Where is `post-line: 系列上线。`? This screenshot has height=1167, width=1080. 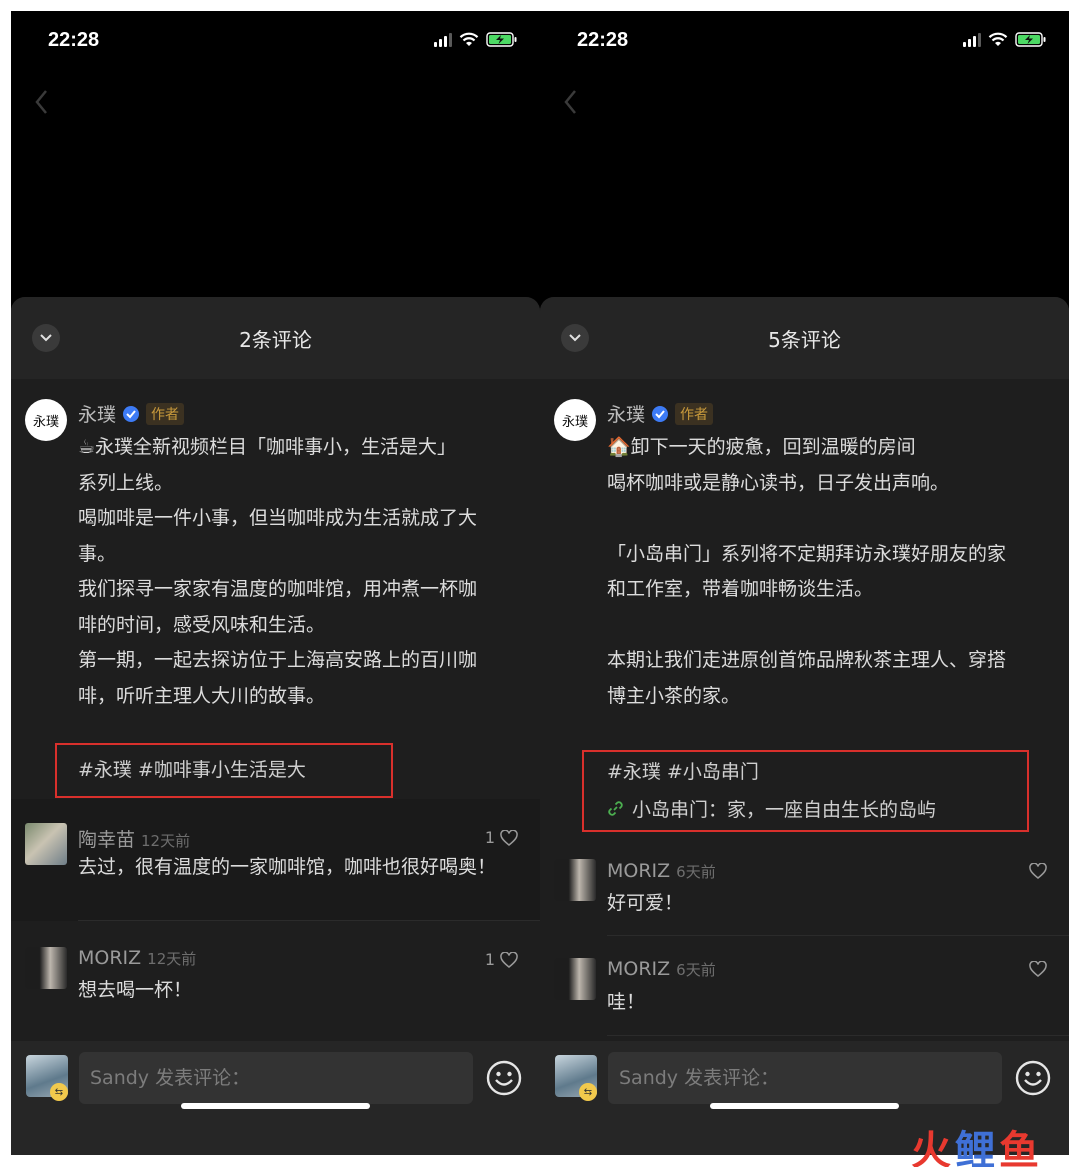
post-line: 系列上线。 is located at coordinates (126, 482).